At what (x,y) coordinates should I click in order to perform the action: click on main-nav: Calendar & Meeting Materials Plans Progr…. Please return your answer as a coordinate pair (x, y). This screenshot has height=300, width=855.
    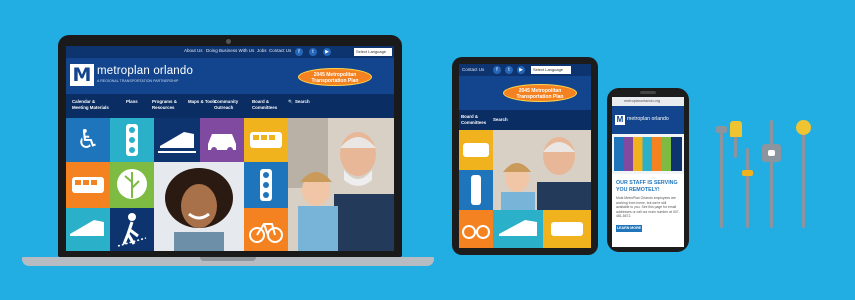
    Looking at the image, I should click on (230, 106).